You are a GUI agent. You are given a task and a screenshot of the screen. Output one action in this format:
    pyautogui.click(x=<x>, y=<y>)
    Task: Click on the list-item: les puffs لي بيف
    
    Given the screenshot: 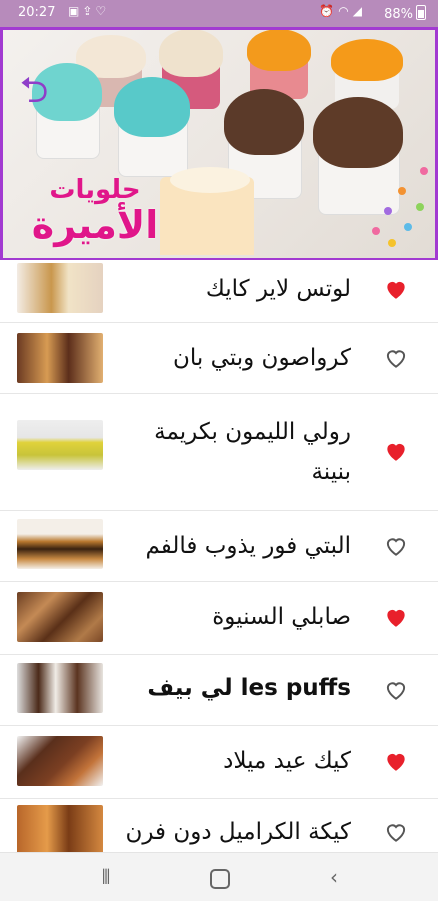 What is the action you would take?
    pyautogui.click(x=219, y=690)
    